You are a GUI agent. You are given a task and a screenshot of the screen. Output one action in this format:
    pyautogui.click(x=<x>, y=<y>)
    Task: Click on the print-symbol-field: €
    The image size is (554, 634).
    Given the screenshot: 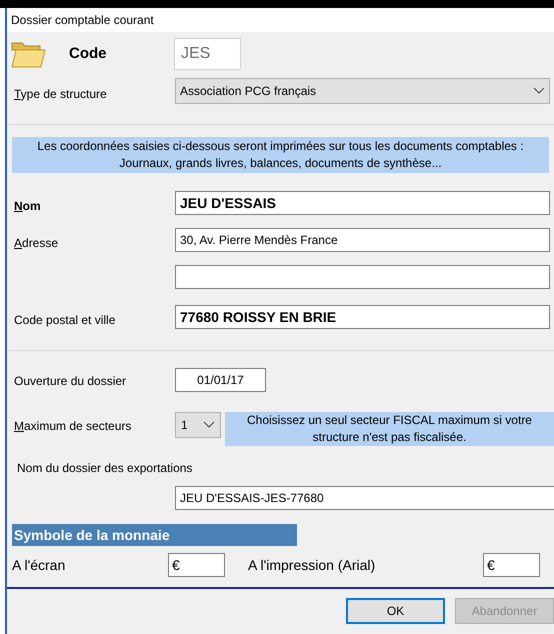 What is the action you would take?
    pyautogui.click(x=511, y=565)
    